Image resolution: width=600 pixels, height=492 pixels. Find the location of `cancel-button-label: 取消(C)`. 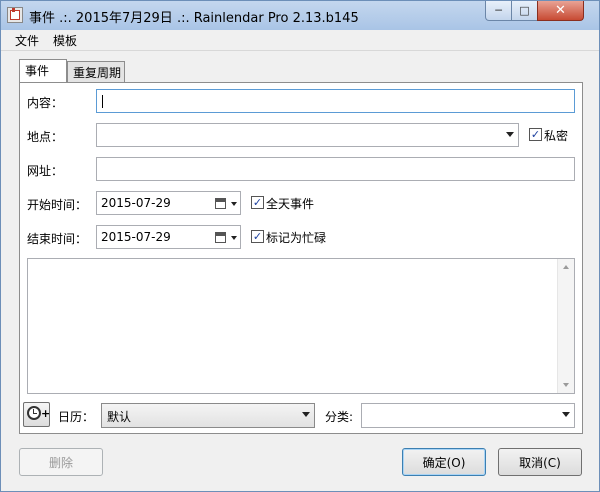

cancel-button-label: 取消(C) is located at coordinates (540, 462).